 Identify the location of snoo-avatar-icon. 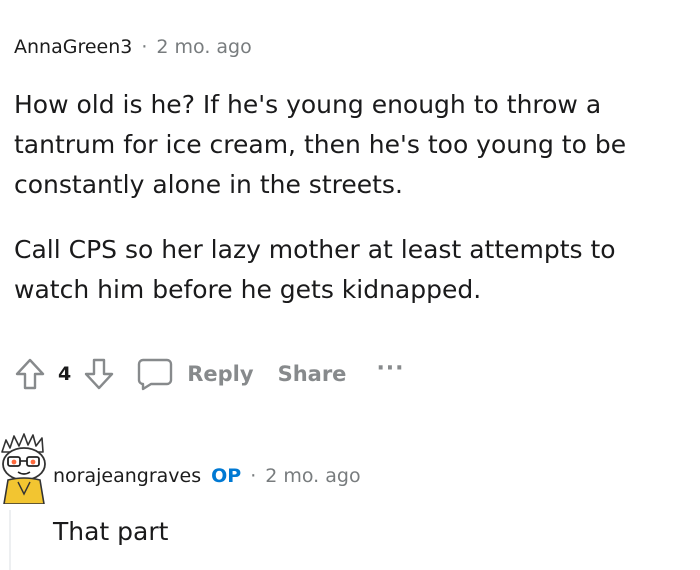
(25, 467).